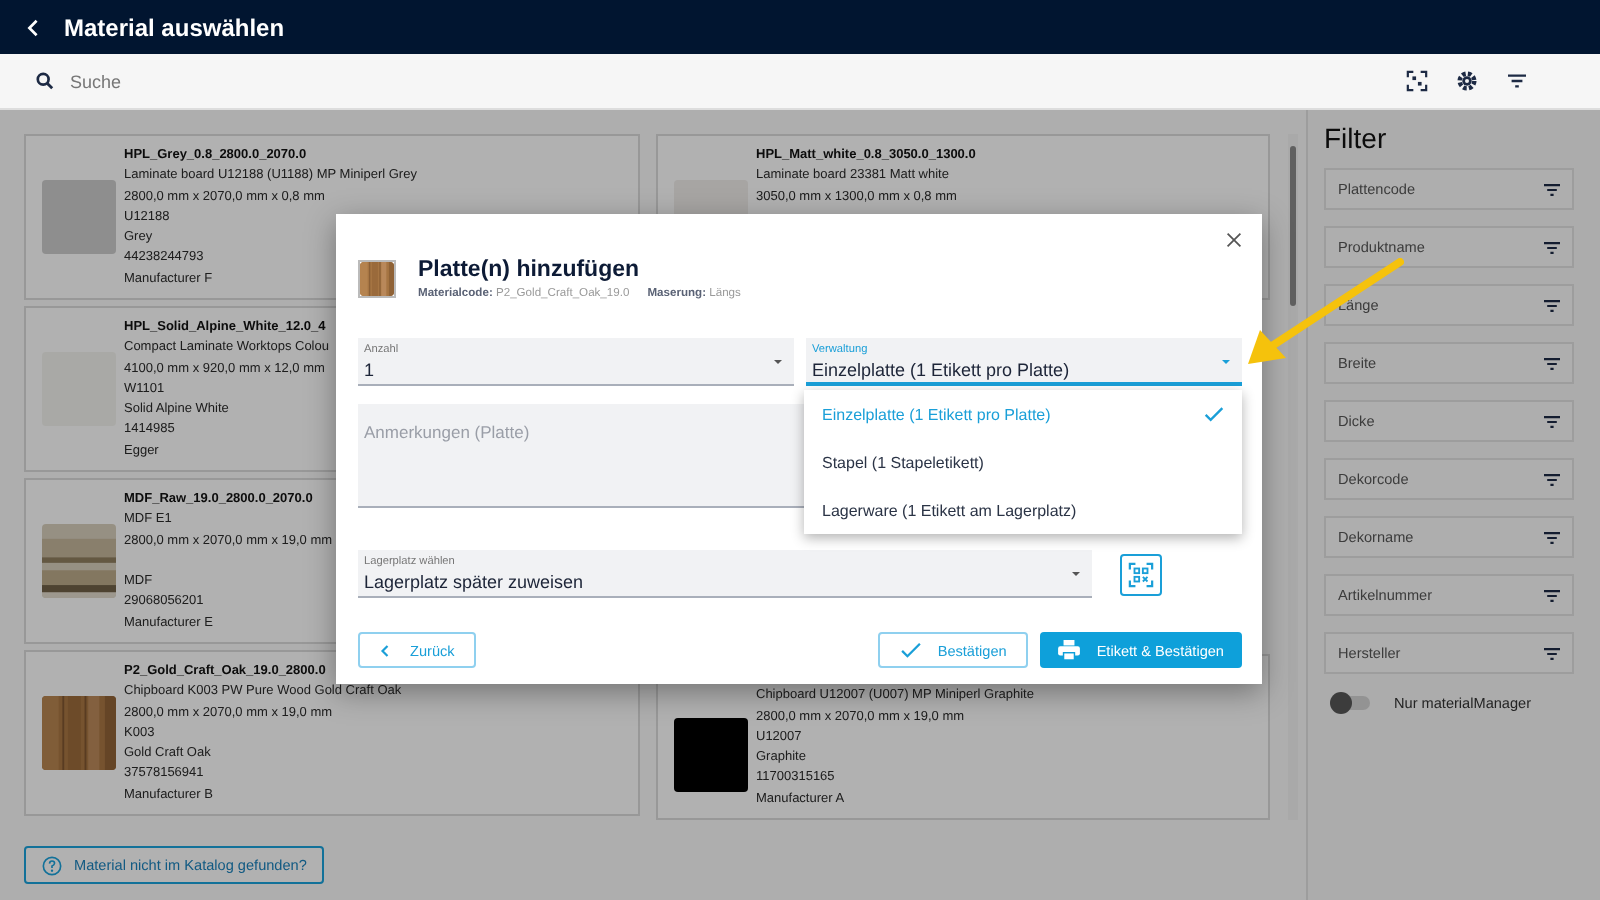 Image resolution: width=1600 pixels, height=900 pixels. What do you see at coordinates (1356, 138) in the screenshot?
I see `filter-heading: Filter` at bounding box center [1356, 138].